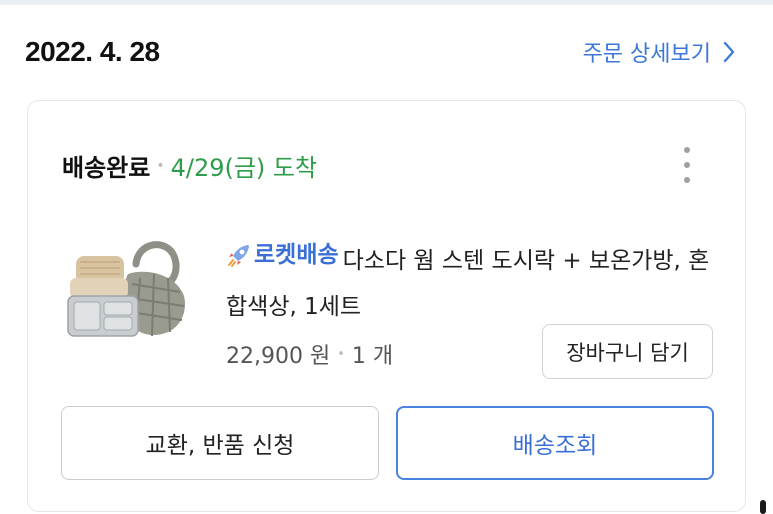 Image resolution: width=773 pixels, height=514 pixels. What do you see at coordinates (244, 168) in the screenshot?
I see `arrival-date: 4/29(금) 도착` at bounding box center [244, 168].